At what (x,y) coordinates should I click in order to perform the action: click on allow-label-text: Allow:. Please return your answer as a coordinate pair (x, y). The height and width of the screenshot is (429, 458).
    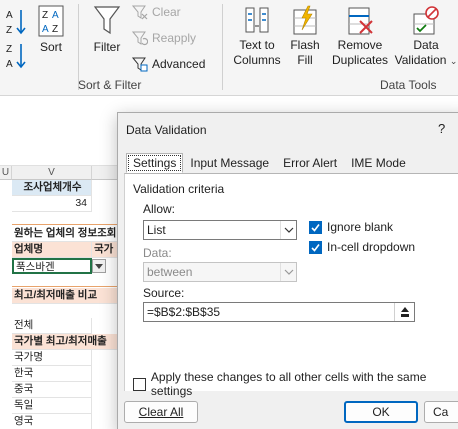
    Looking at the image, I should click on (159, 209).